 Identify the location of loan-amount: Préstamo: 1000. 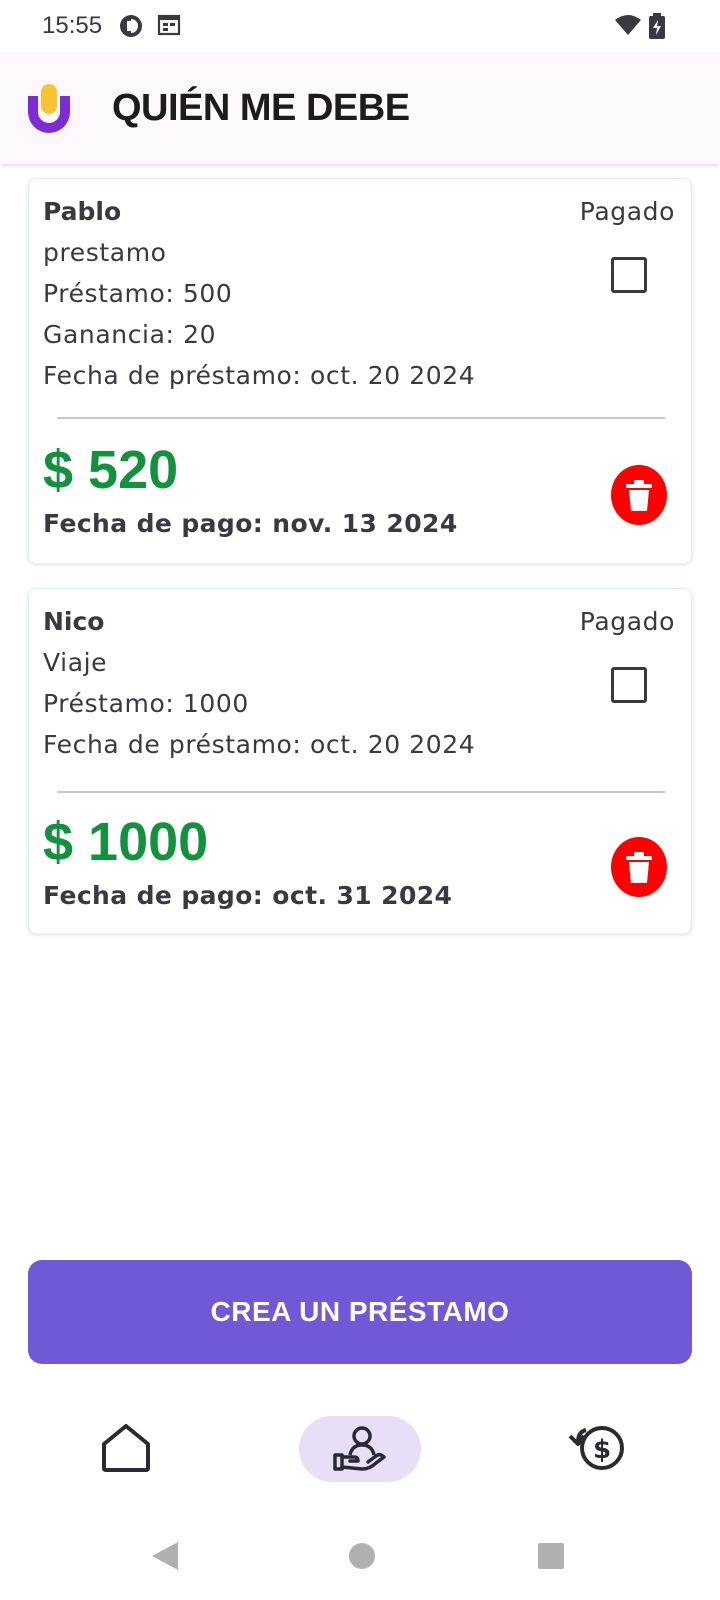
(146, 703).